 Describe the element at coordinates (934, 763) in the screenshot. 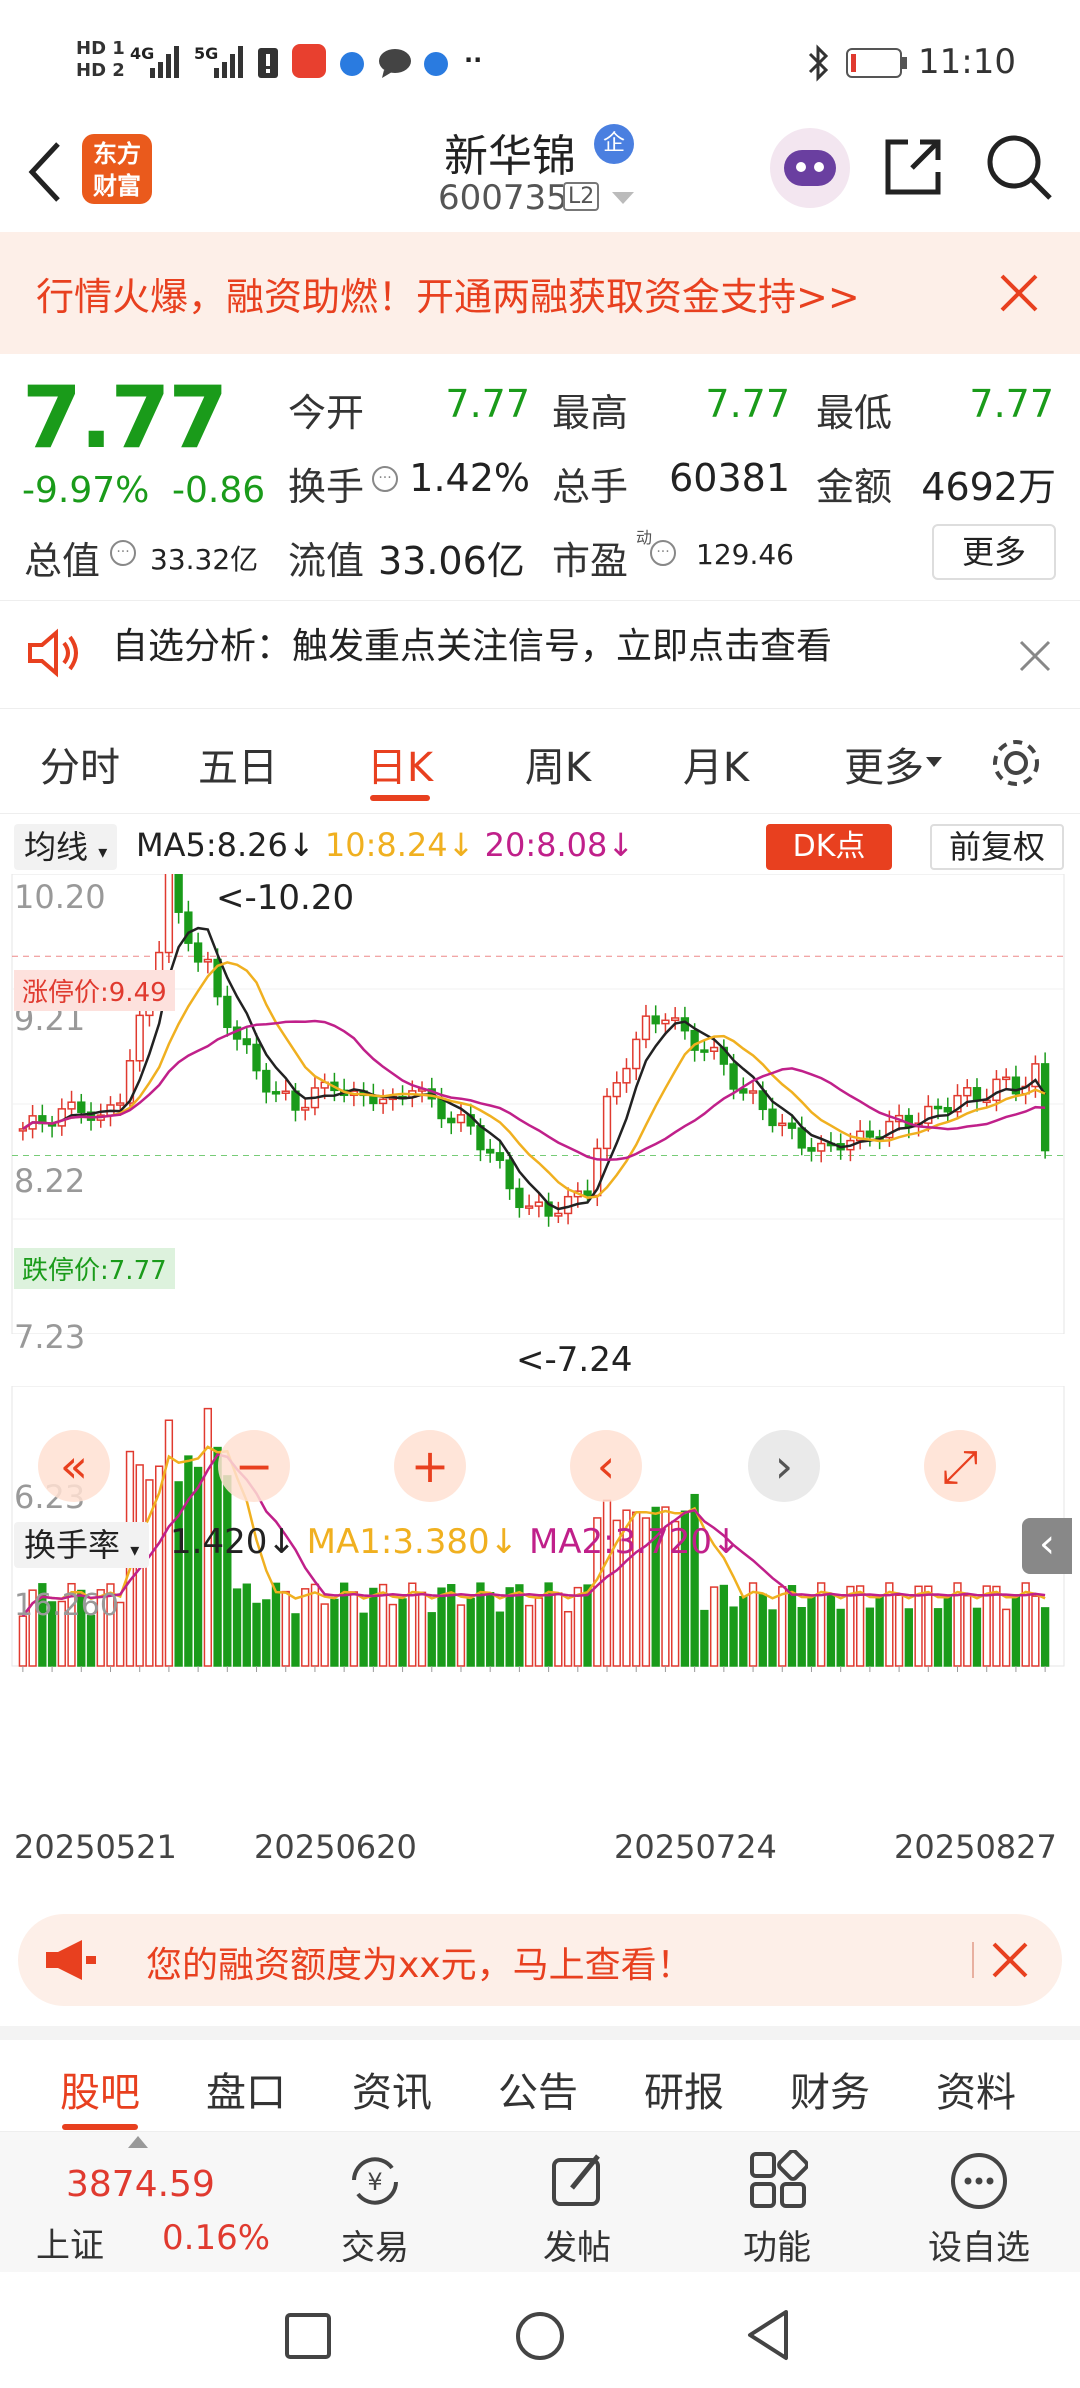

I see `dropdown-icon` at that location.